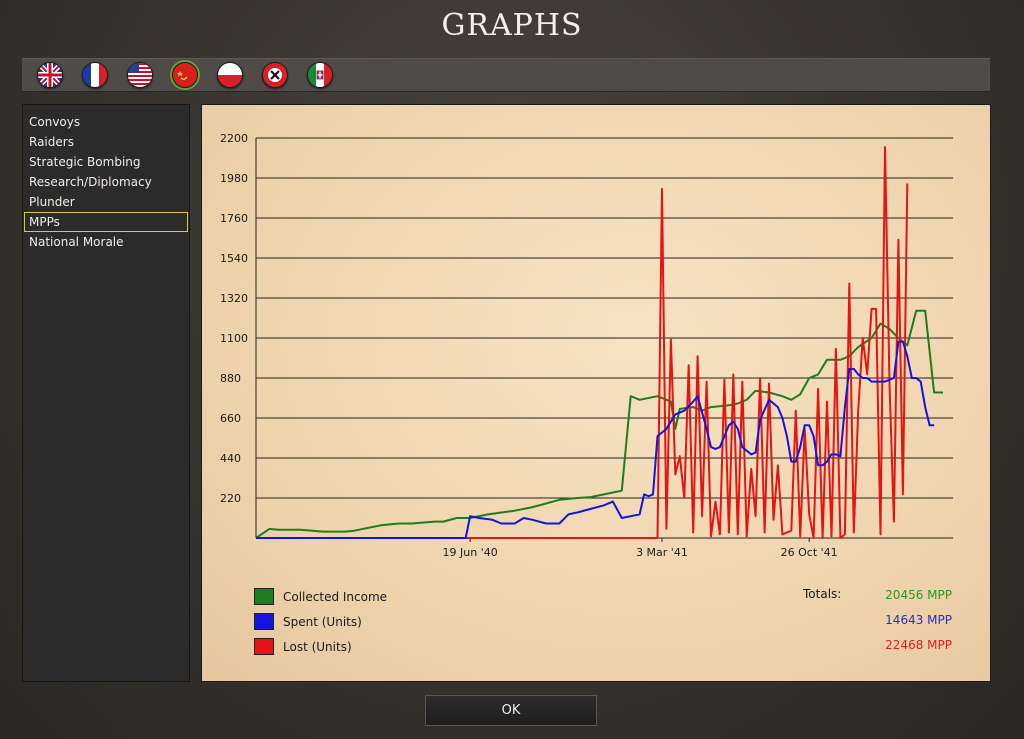 The height and width of the screenshot is (739, 1024). I want to click on y-tick-label: 1540, so click(234, 258).